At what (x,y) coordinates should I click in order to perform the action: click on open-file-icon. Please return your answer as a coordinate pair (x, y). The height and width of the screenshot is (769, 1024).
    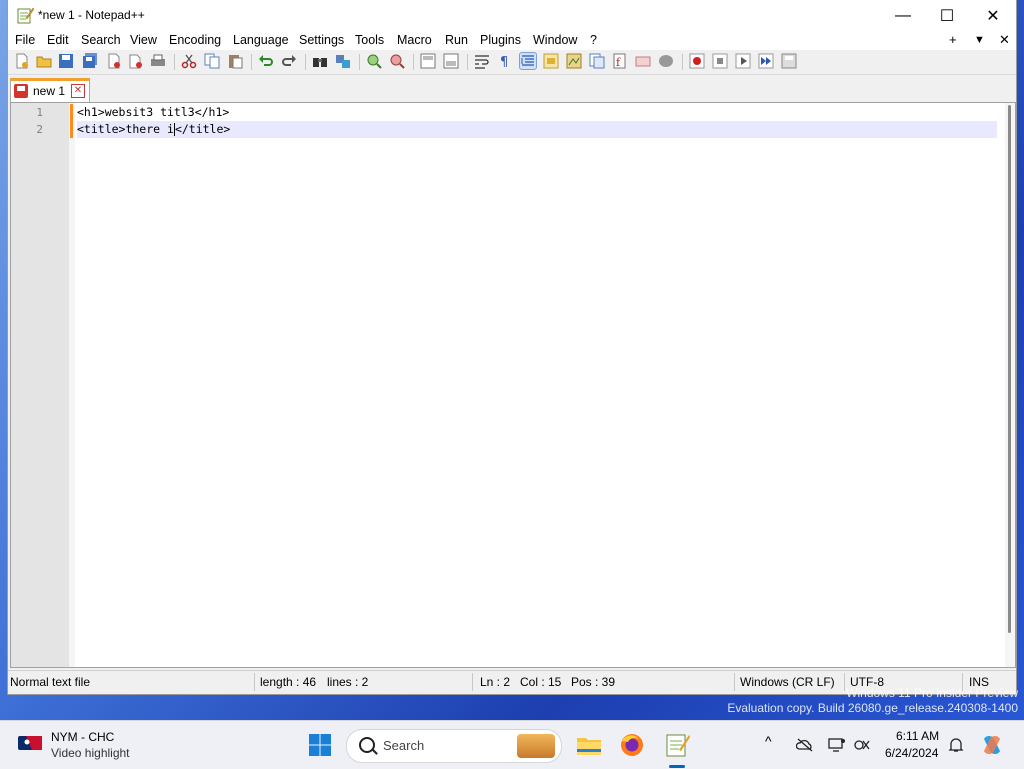
    Looking at the image, I should click on (44, 61).